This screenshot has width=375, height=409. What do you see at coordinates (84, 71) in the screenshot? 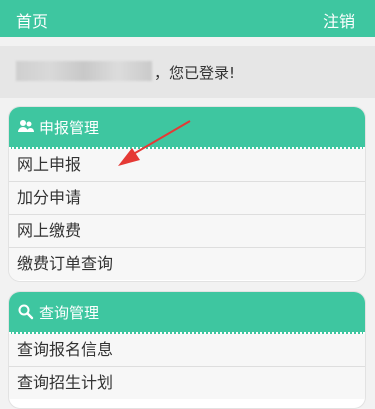
I see `redacted-username` at bounding box center [84, 71].